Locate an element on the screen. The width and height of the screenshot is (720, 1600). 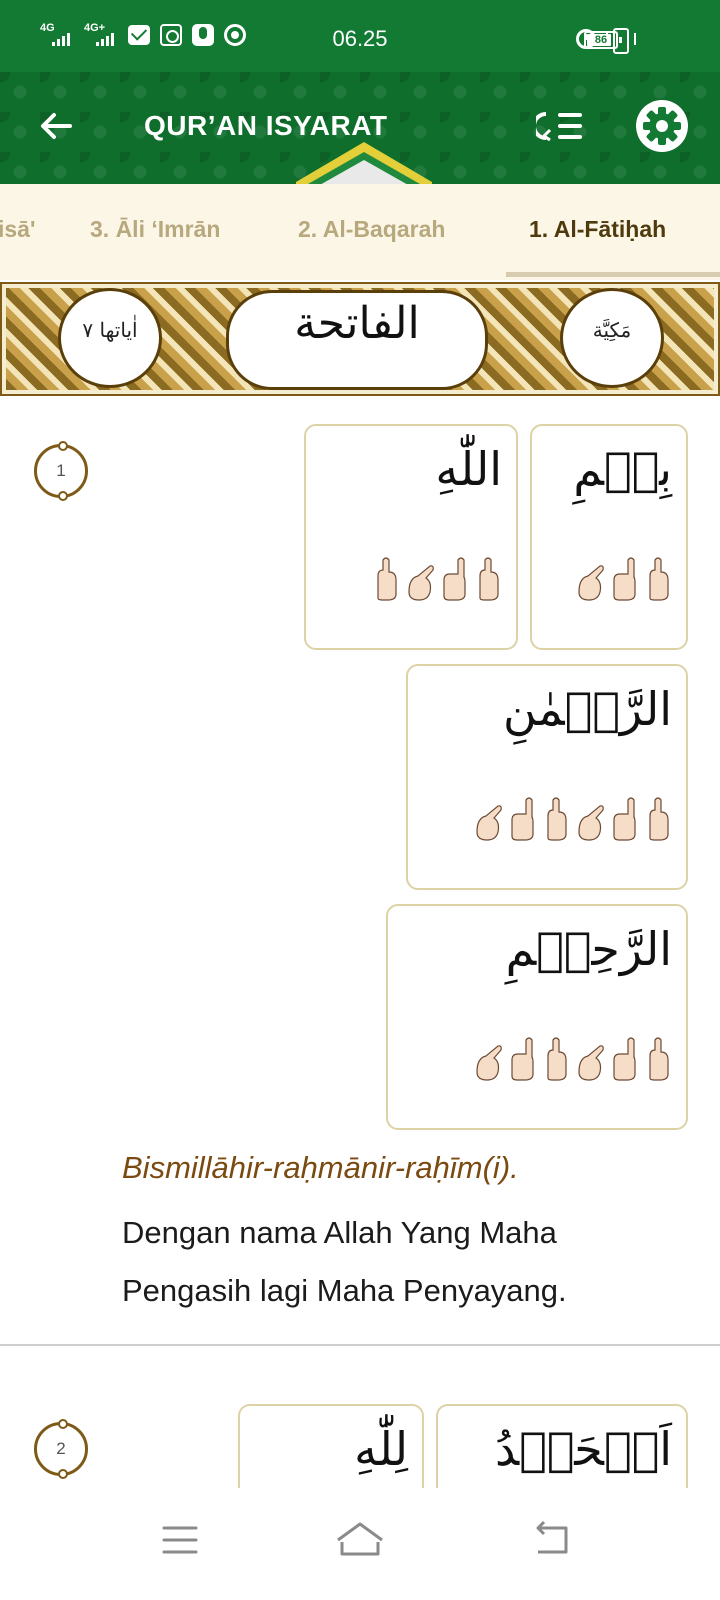
surah-header: اٰياتها ٧ الفاتحة مَكِيَّة is located at coordinates (360, 339).